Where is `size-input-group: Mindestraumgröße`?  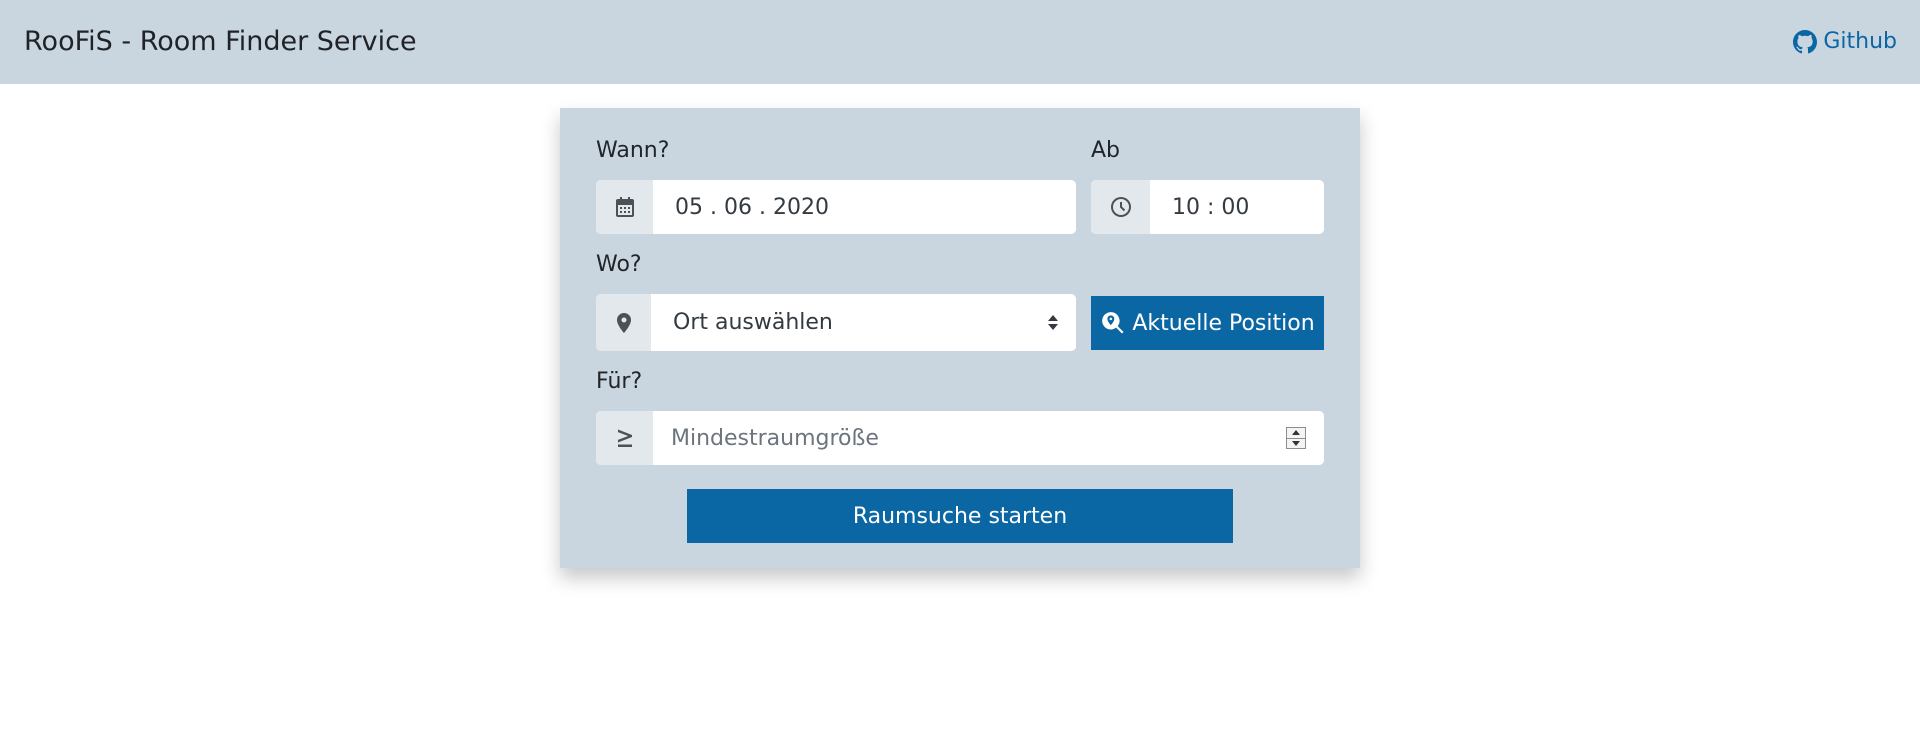
size-input-group: Mindestraumgröße is located at coordinates (960, 438).